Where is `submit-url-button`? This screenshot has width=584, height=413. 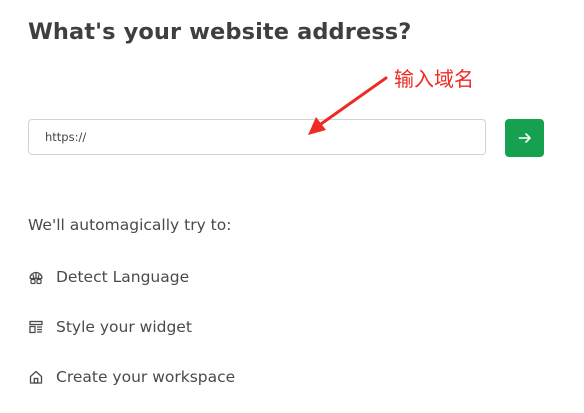 submit-url-button is located at coordinates (524, 138).